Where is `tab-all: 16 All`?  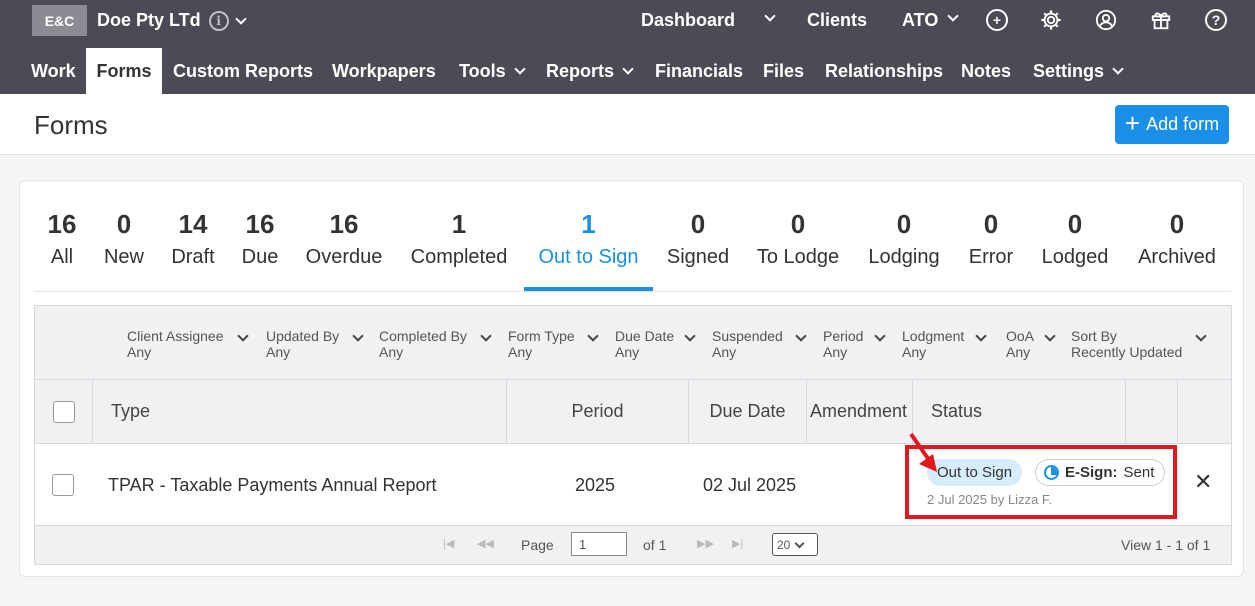 tab-all: 16 All is located at coordinates (62, 239).